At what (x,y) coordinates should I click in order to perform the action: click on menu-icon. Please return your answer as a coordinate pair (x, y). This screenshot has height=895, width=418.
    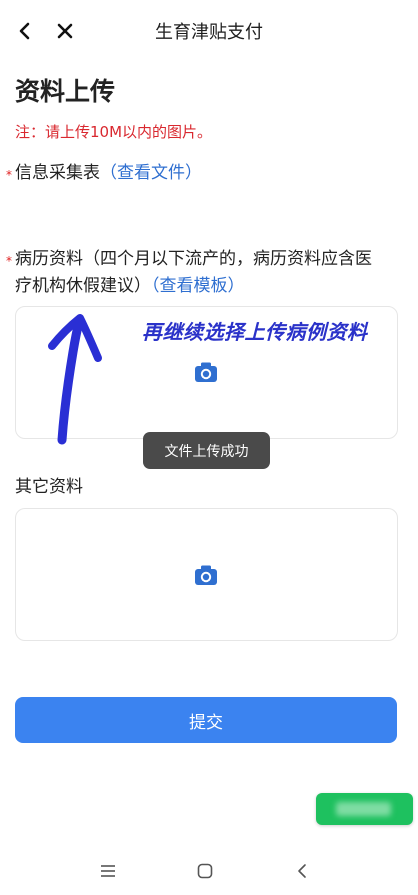
    Looking at the image, I should click on (108, 871).